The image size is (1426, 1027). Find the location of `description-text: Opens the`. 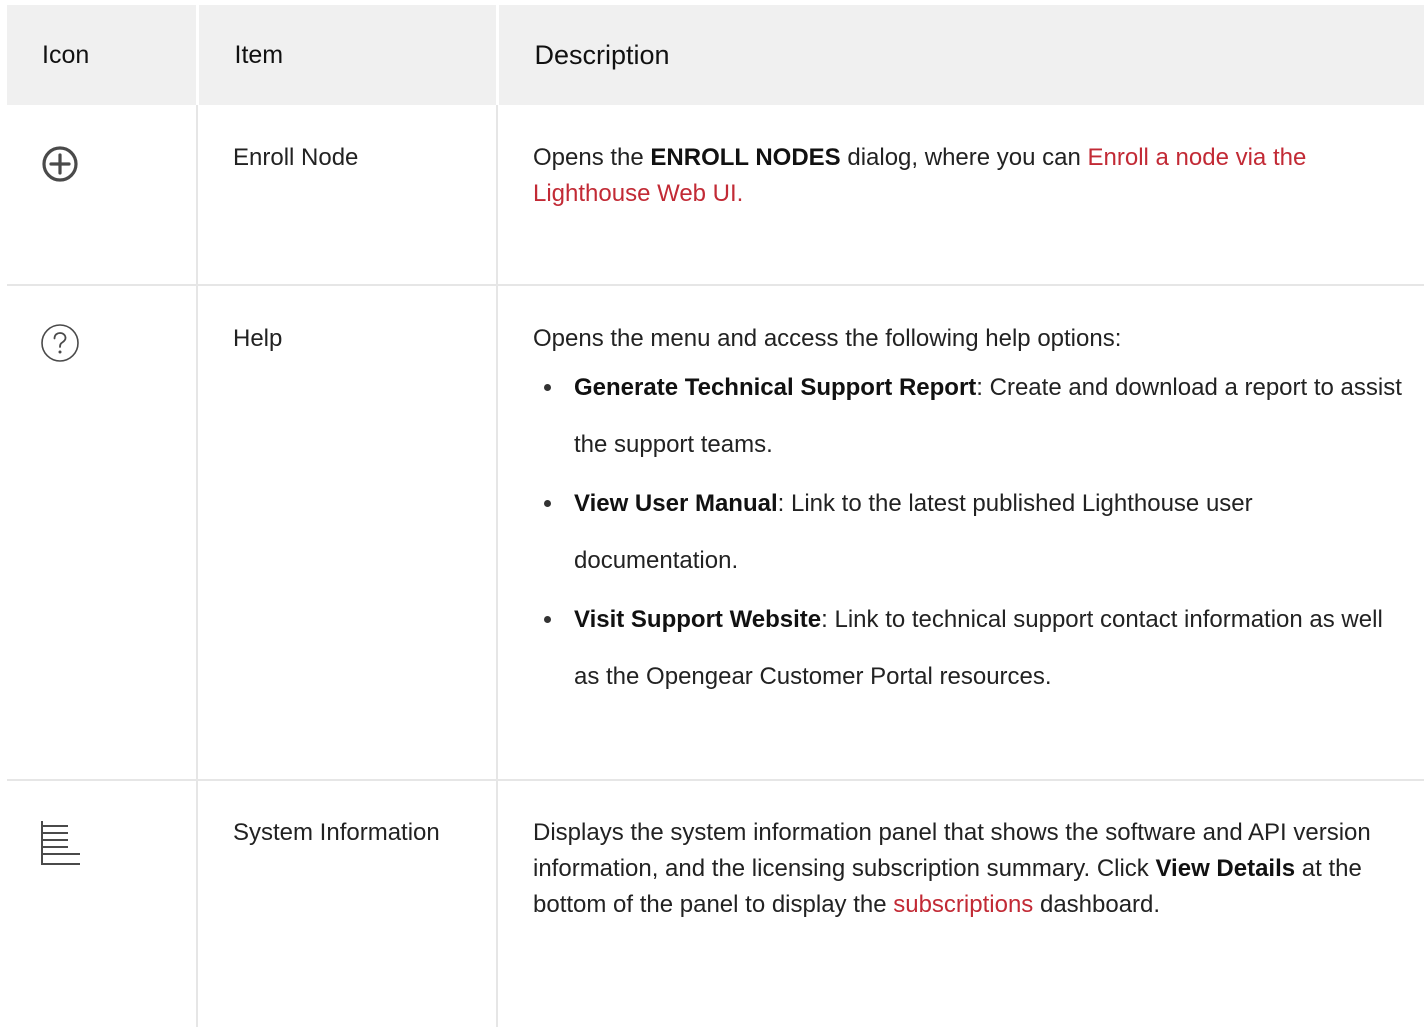

description-text: Opens the is located at coordinates (592, 157).